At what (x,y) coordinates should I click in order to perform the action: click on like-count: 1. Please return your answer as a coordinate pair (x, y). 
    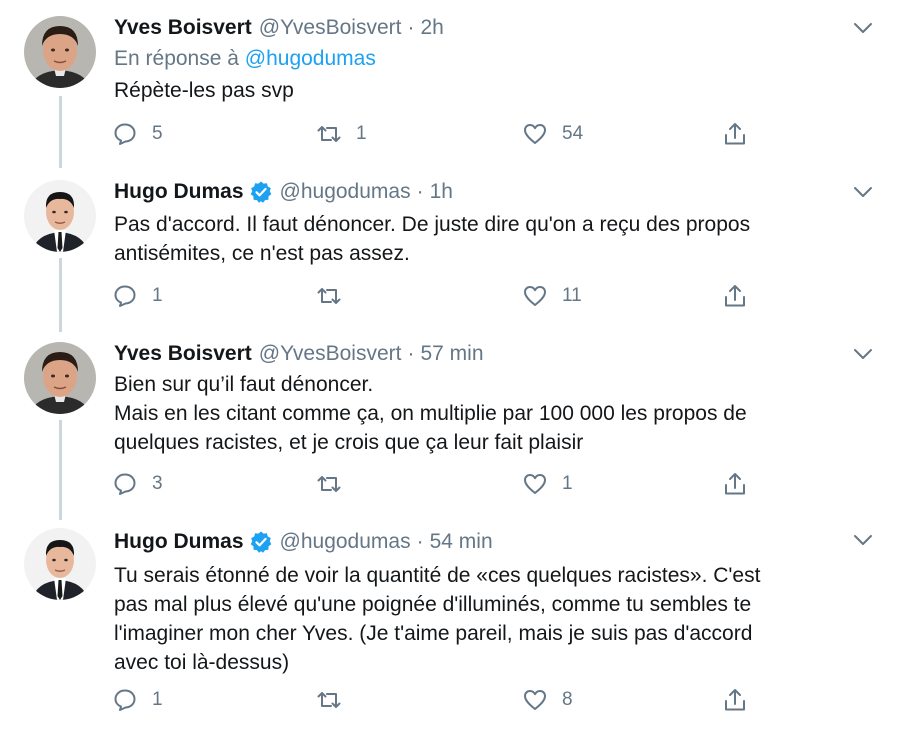
    Looking at the image, I should click on (567, 483).